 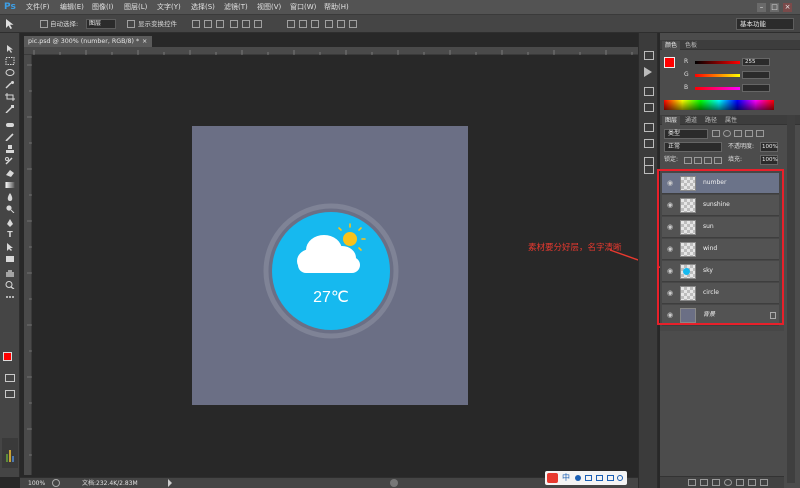 What do you see at coordinates (170, 483) in the screenshot?
I see `status-arrow-icon` at bounding box center [170, 483].